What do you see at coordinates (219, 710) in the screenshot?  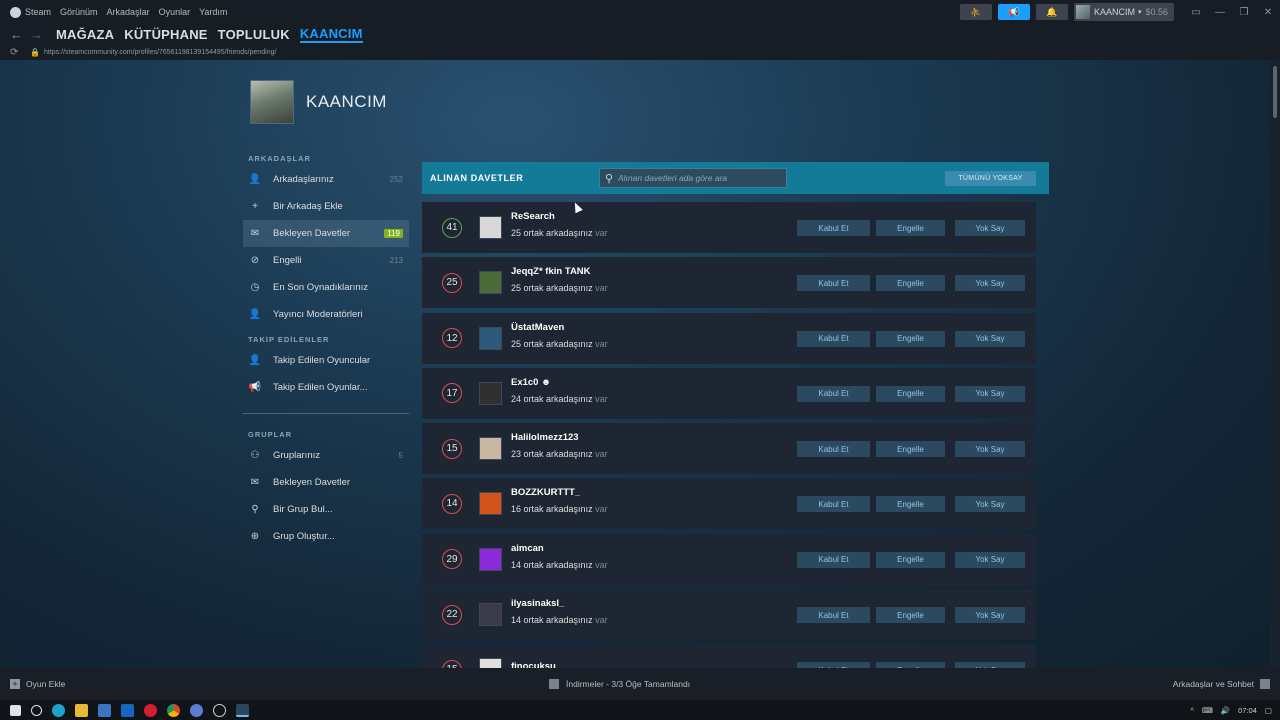 I see `clock-app-icon` at bounding box center [219, 710].